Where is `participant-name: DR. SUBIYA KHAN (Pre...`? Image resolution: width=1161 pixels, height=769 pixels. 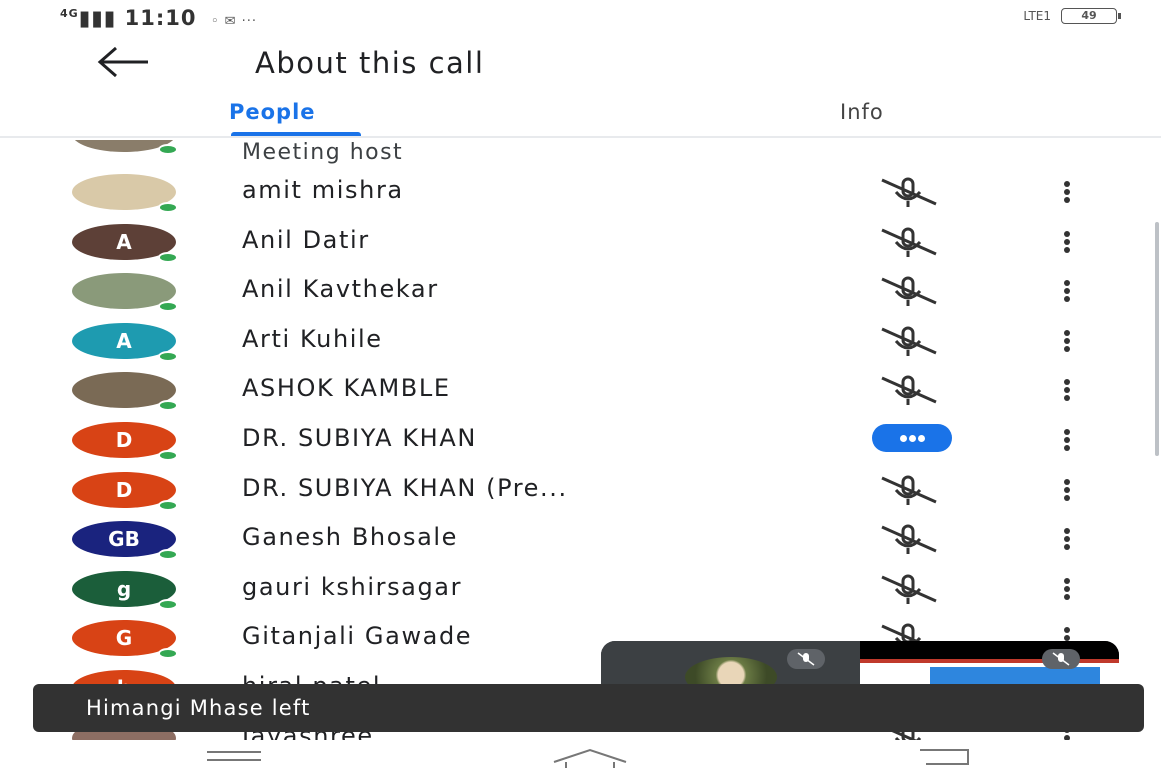
participant-name: DR. SUBIYA KHAN (Pre... is located at coordinates (405, 487).